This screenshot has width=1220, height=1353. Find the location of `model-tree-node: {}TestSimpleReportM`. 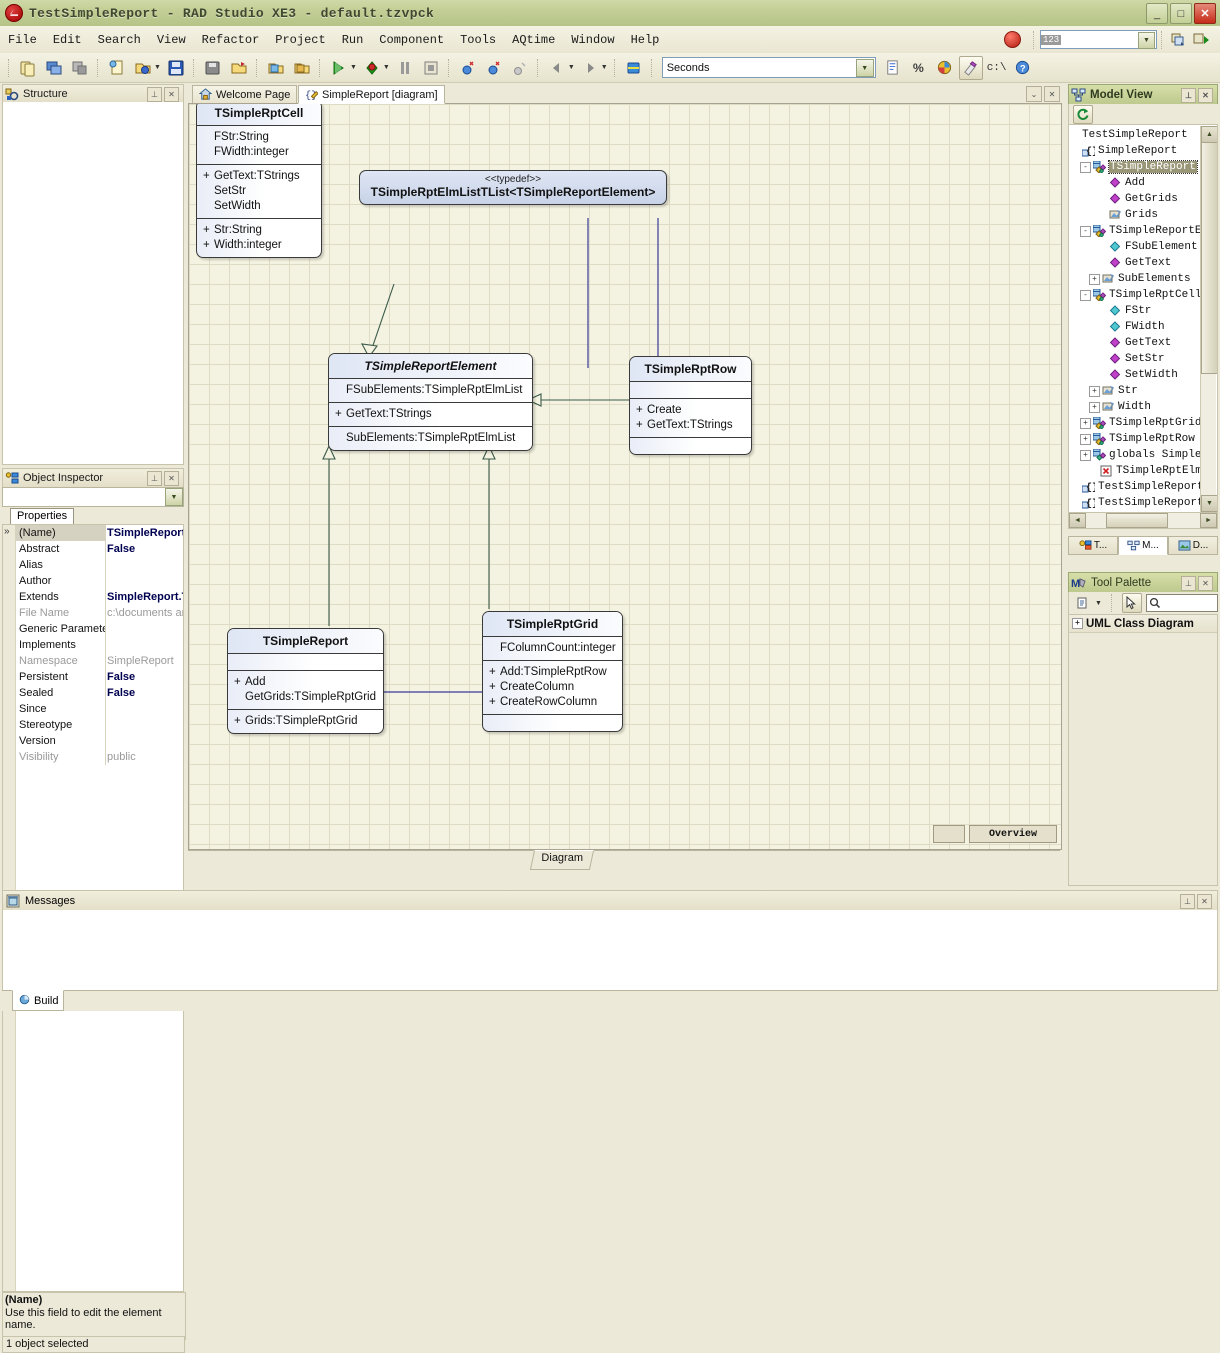

model-tree-node: {}TestSimpleReportM is located at coordinates (1143, 503).